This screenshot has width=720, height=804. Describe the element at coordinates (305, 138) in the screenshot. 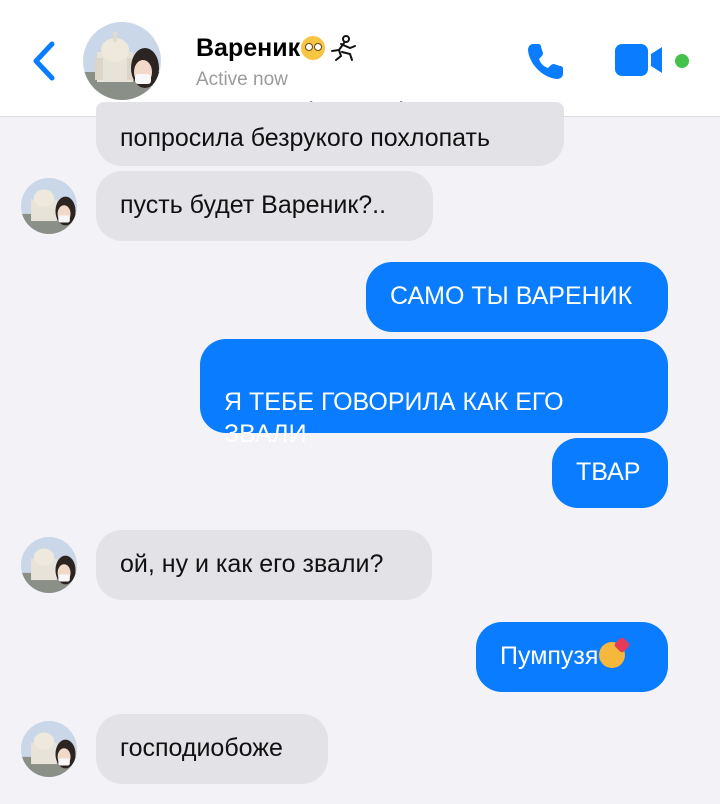

I see `message-text: попросила безрукого похлопать` at that location.